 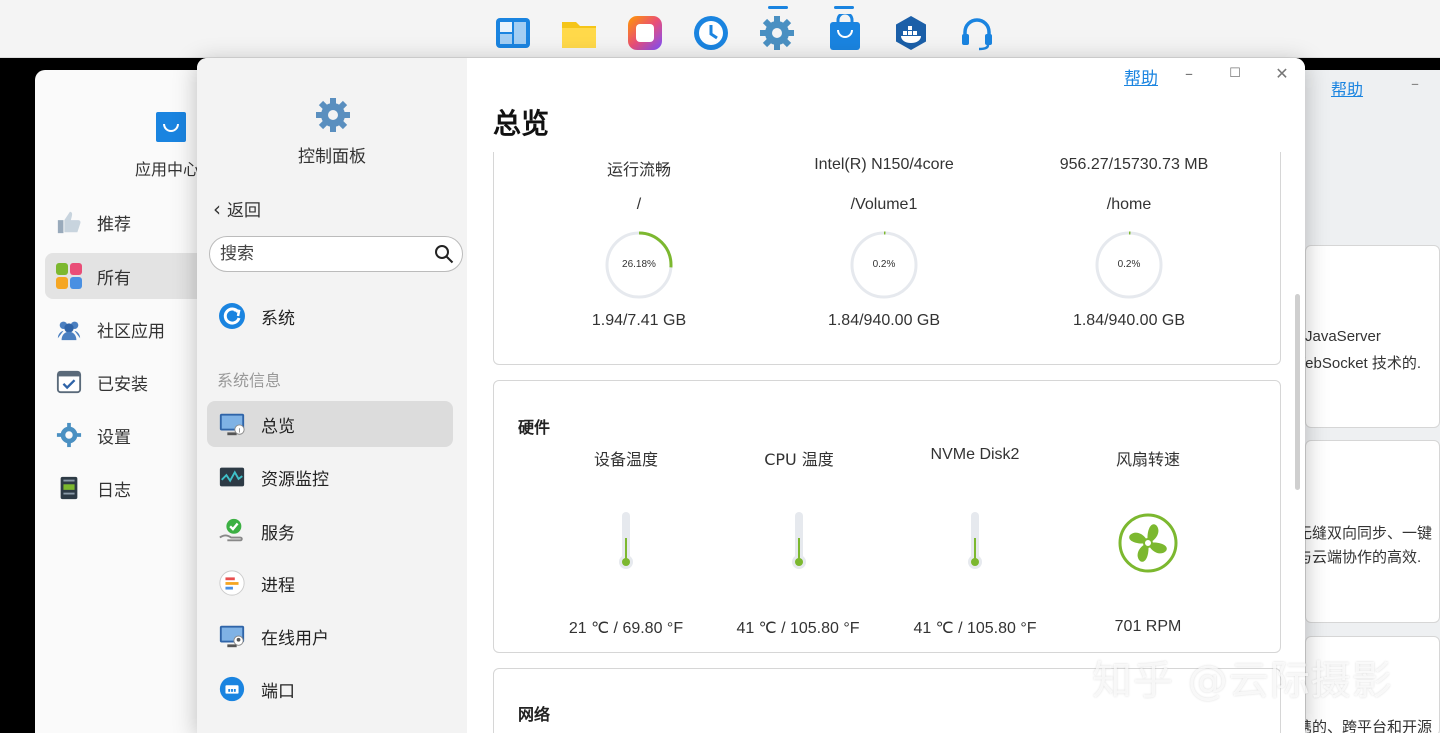 I want to click on search-input, so click(x=325, y=254).